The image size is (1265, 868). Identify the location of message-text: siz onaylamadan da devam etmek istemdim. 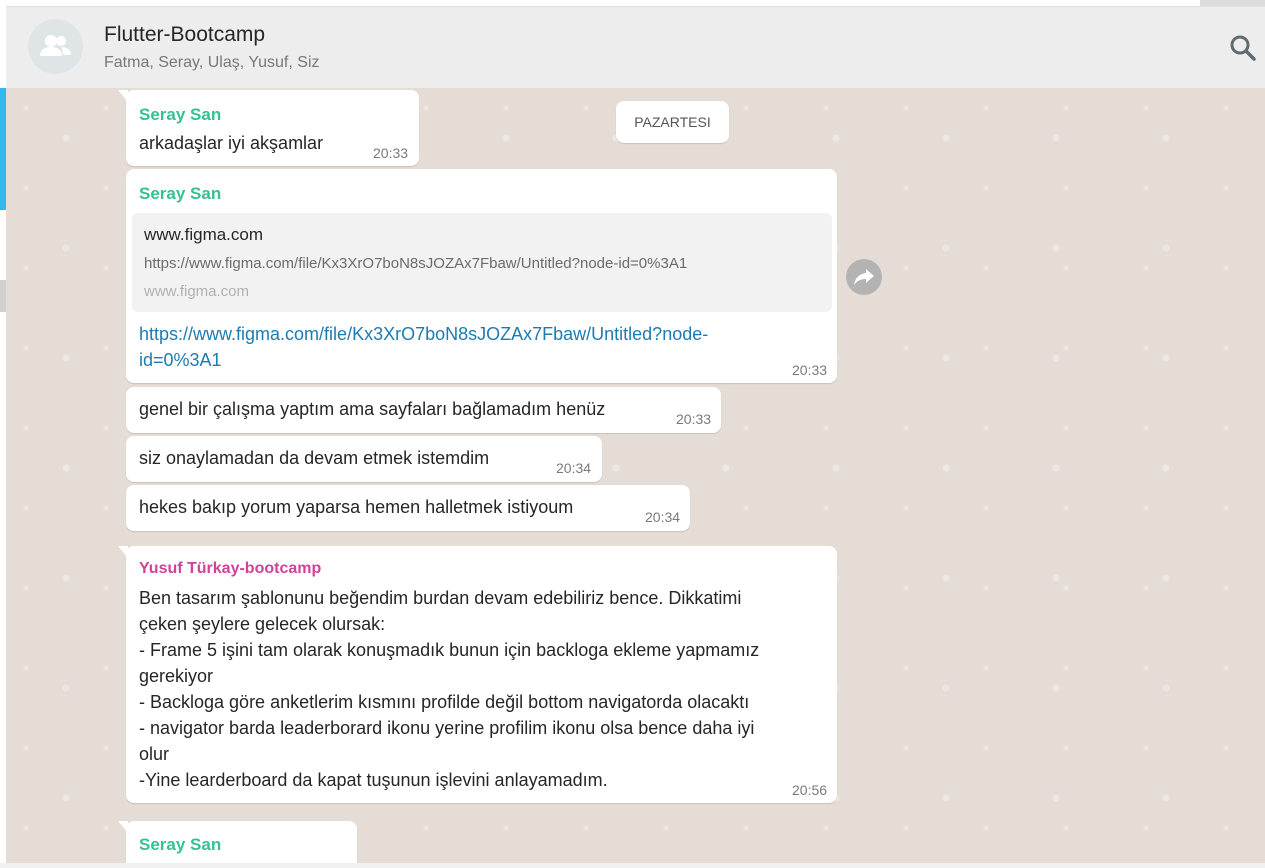
(314, 458).